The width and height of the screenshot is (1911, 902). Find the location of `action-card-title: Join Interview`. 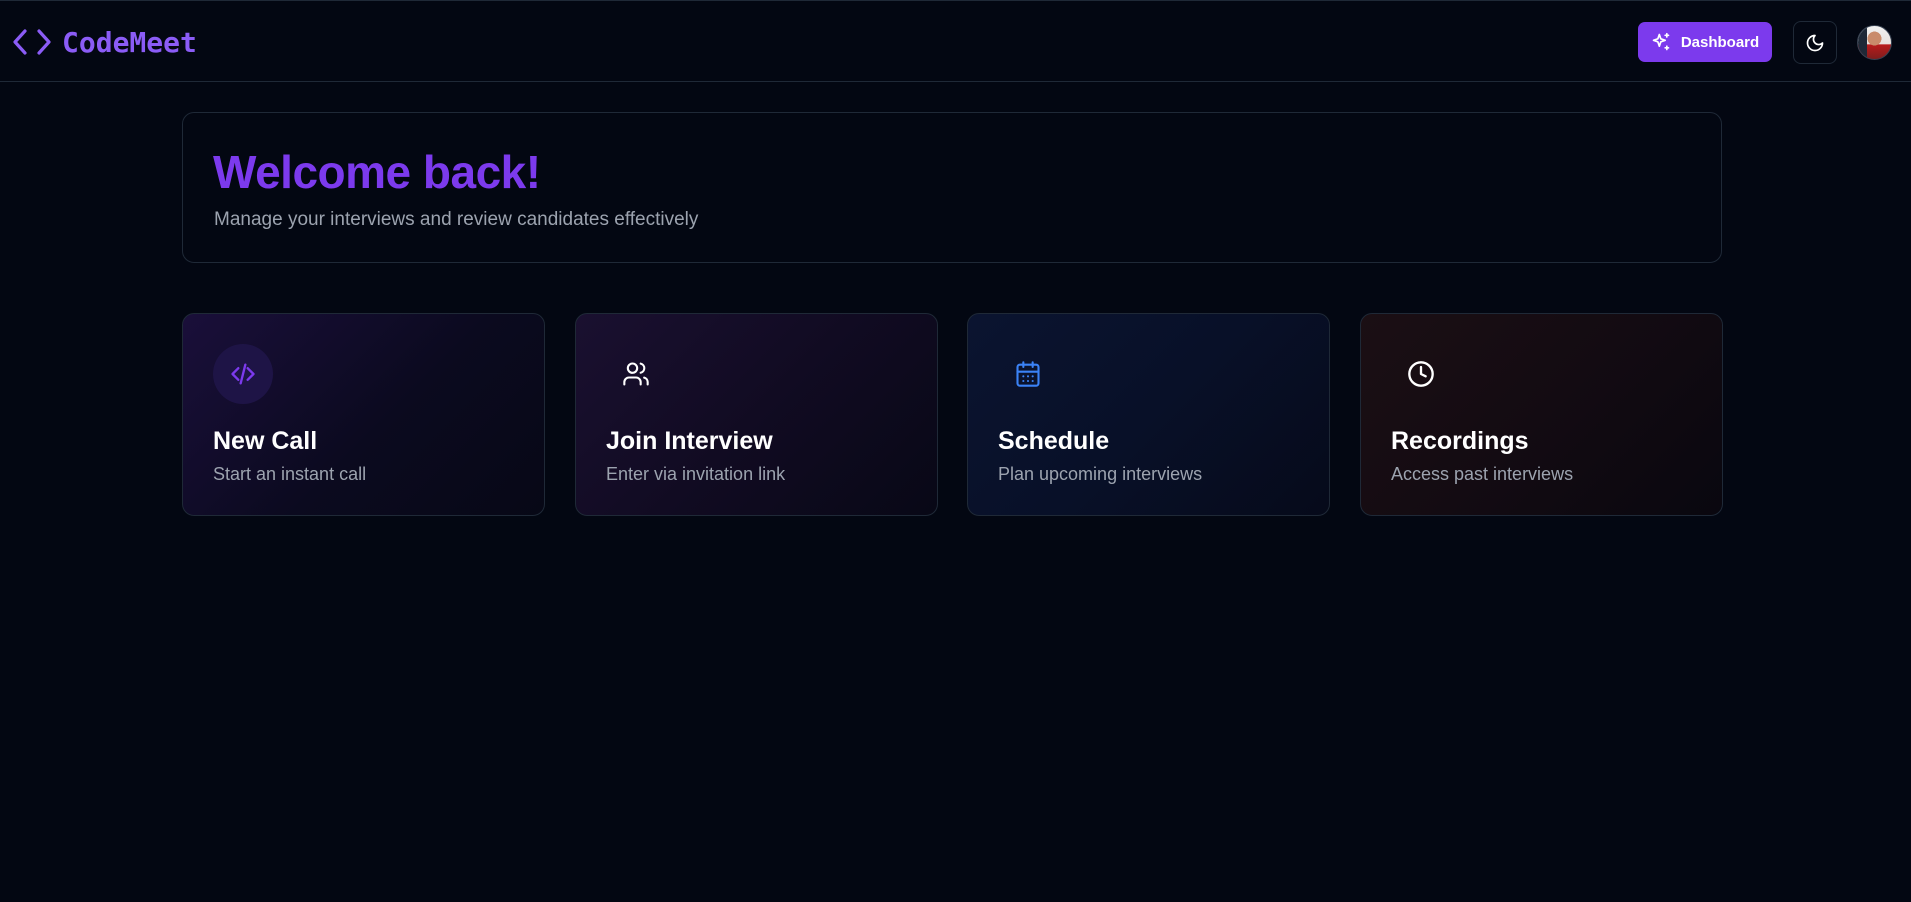

action-card-title: Join Interview is located at coordinates (689, 441).